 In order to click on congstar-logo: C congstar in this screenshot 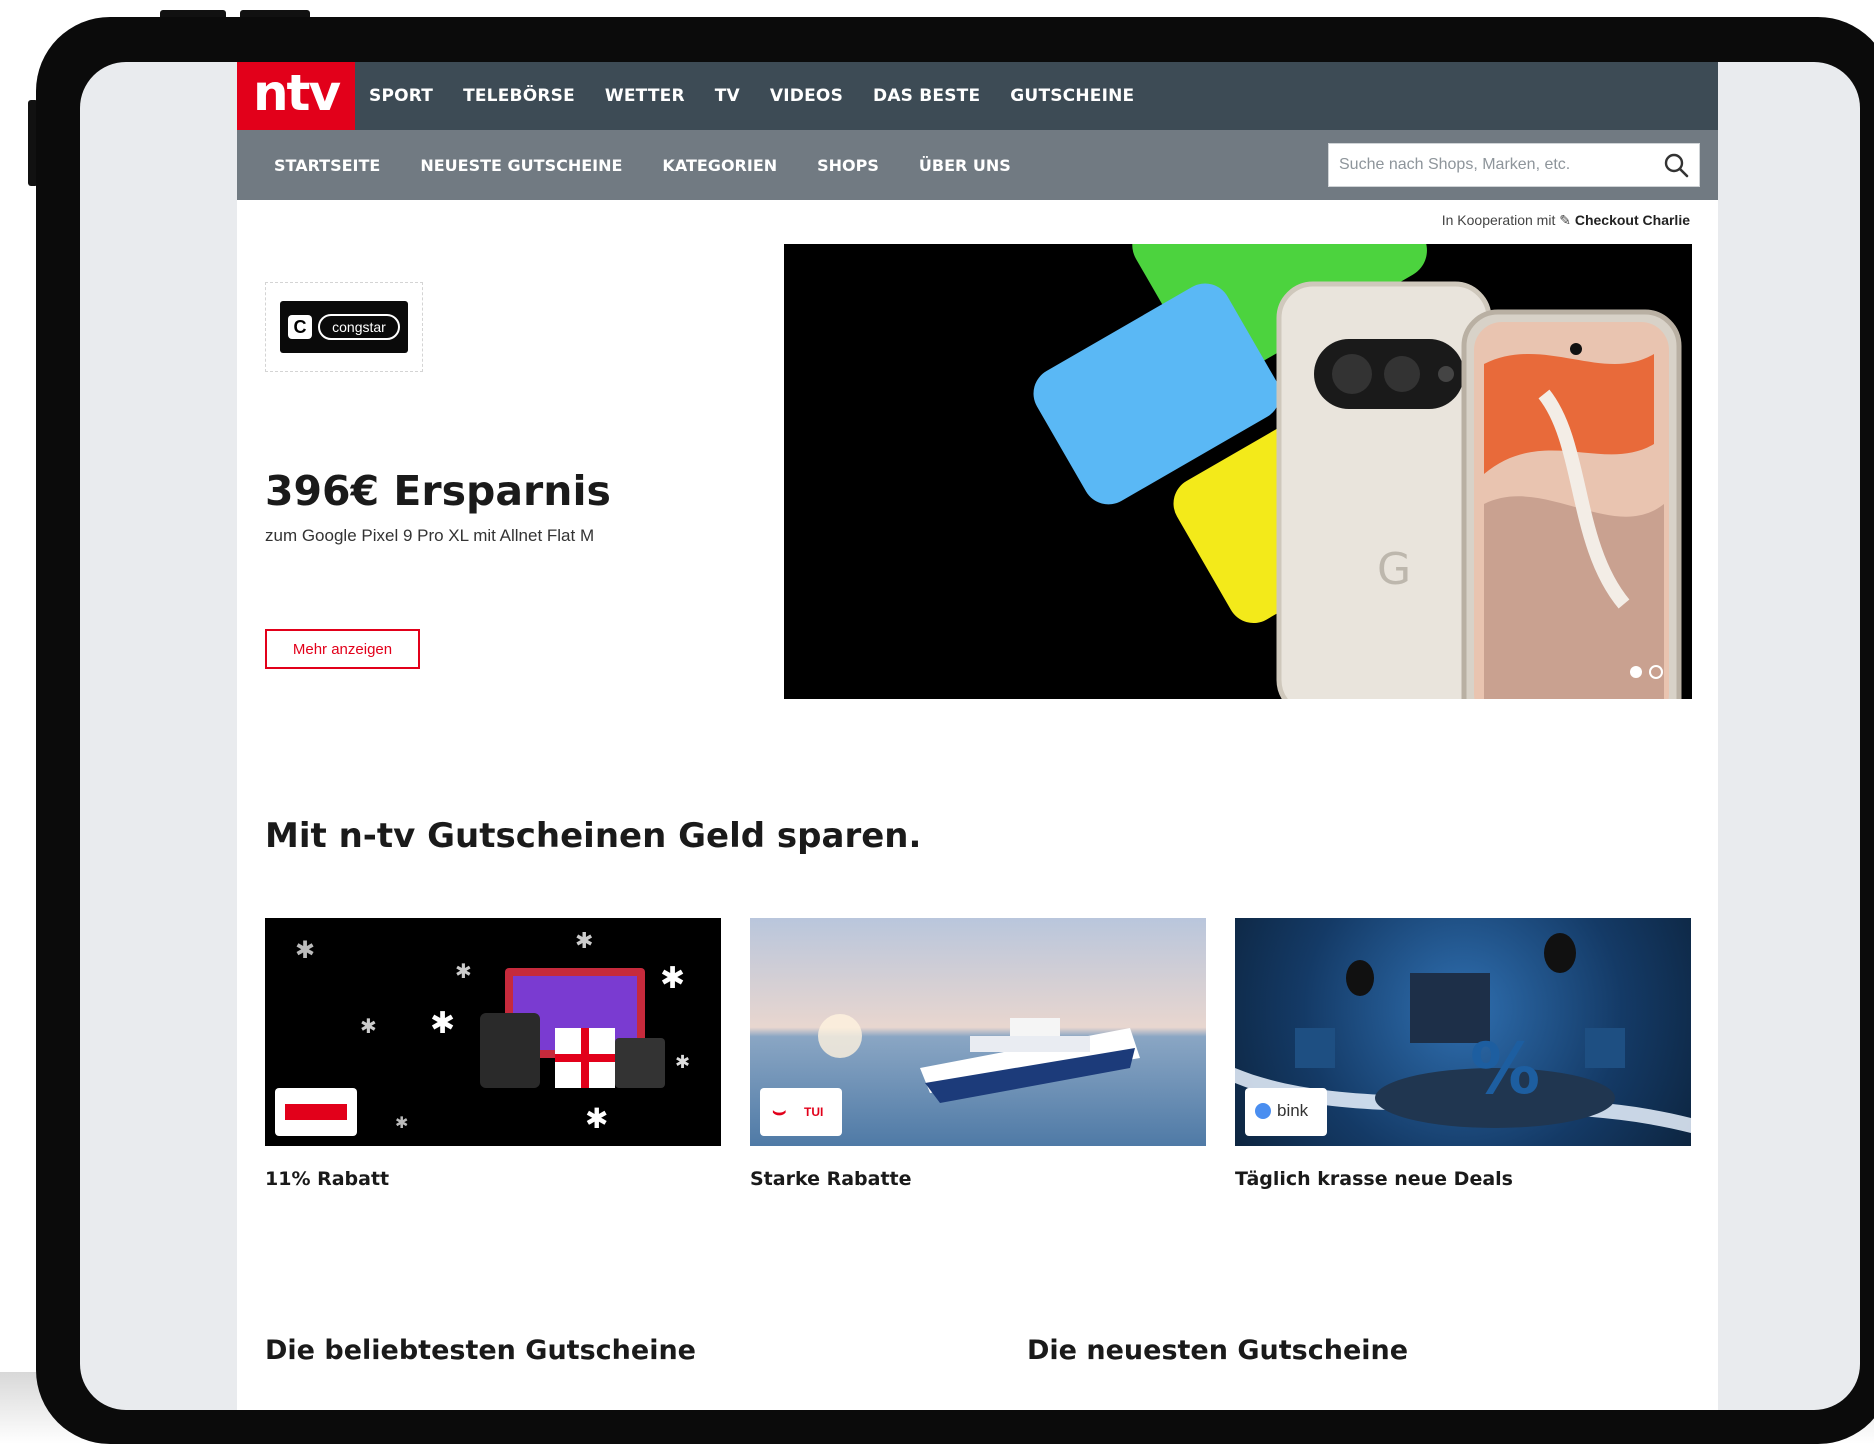, I will do `click(344, 327)`.